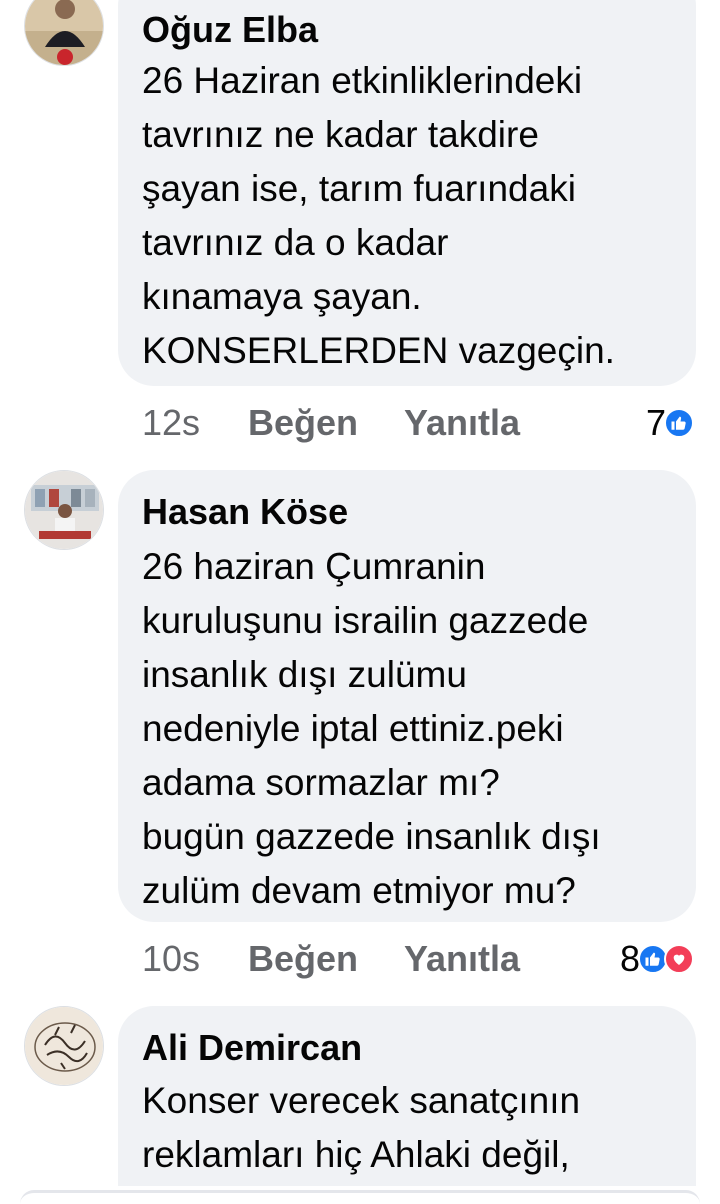 This screenshot has height=1204, width=720. Describe the element at coordinates (321, 782) in the screenshot. I see `comment-text-line: adama sormazlar mı?` at that location.